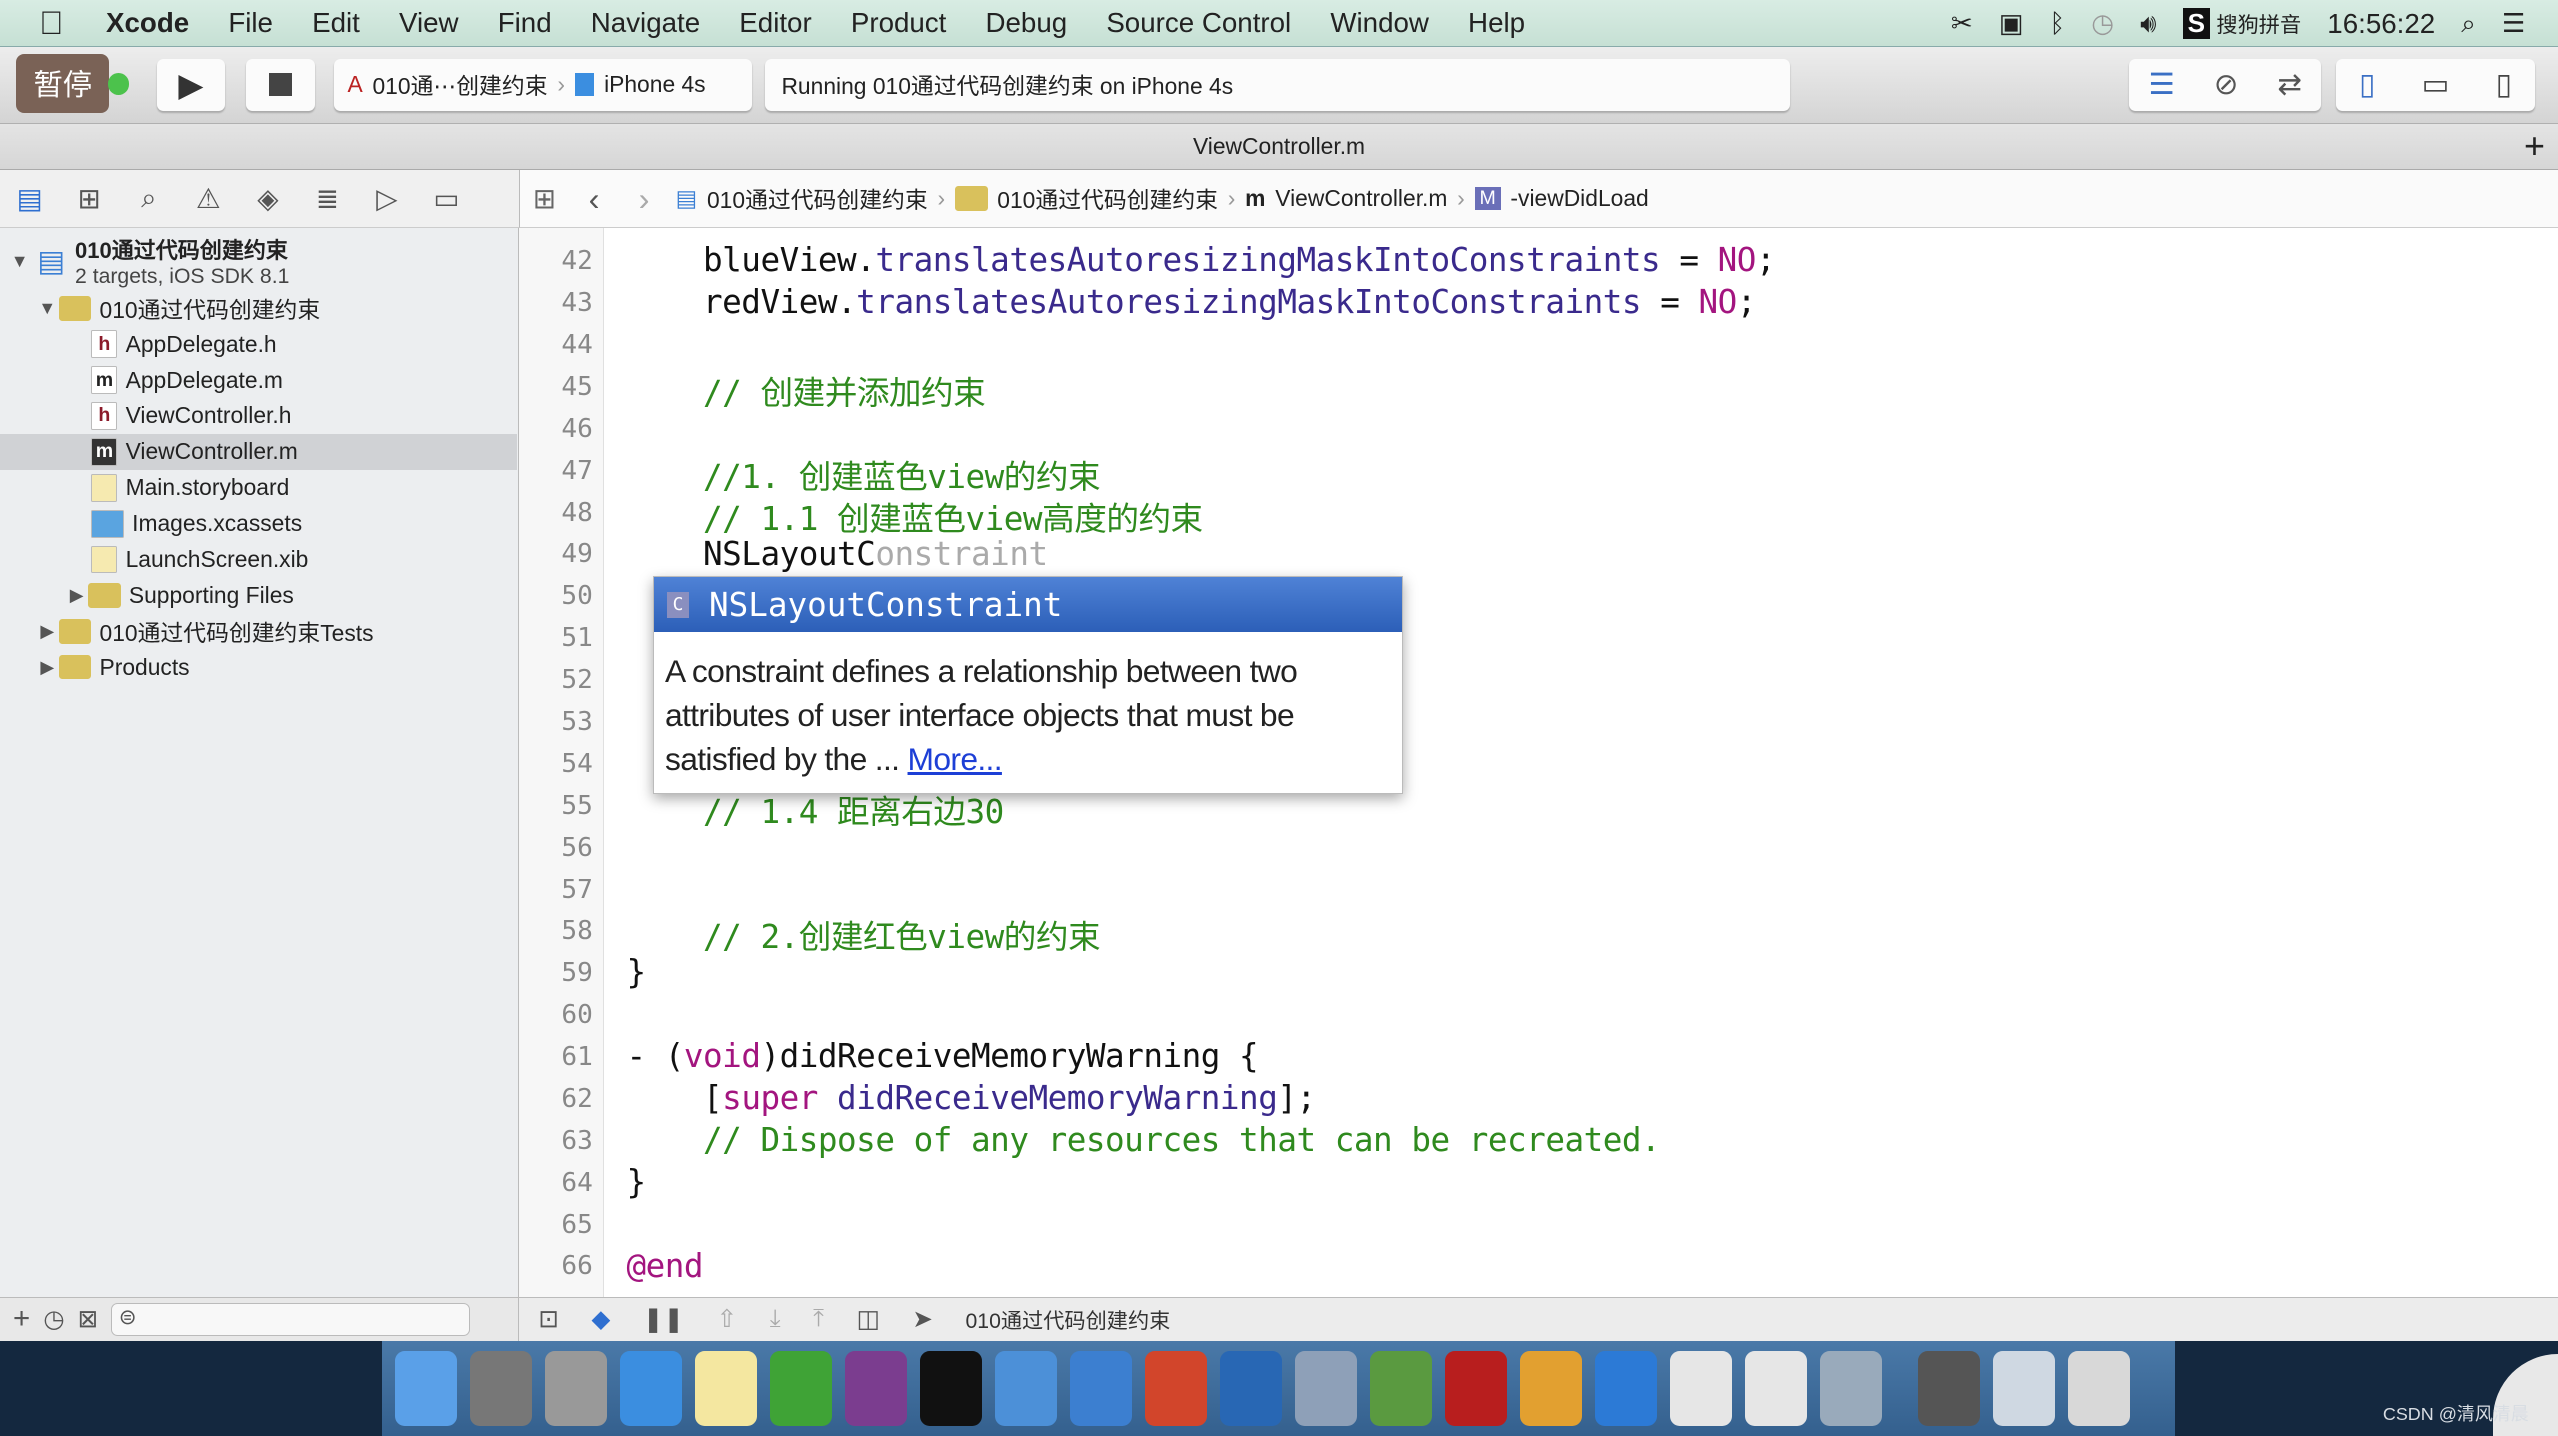 The height and width of the screenshot is (1436, 2558). I want to click on document-icon, so click(1701, 1388).